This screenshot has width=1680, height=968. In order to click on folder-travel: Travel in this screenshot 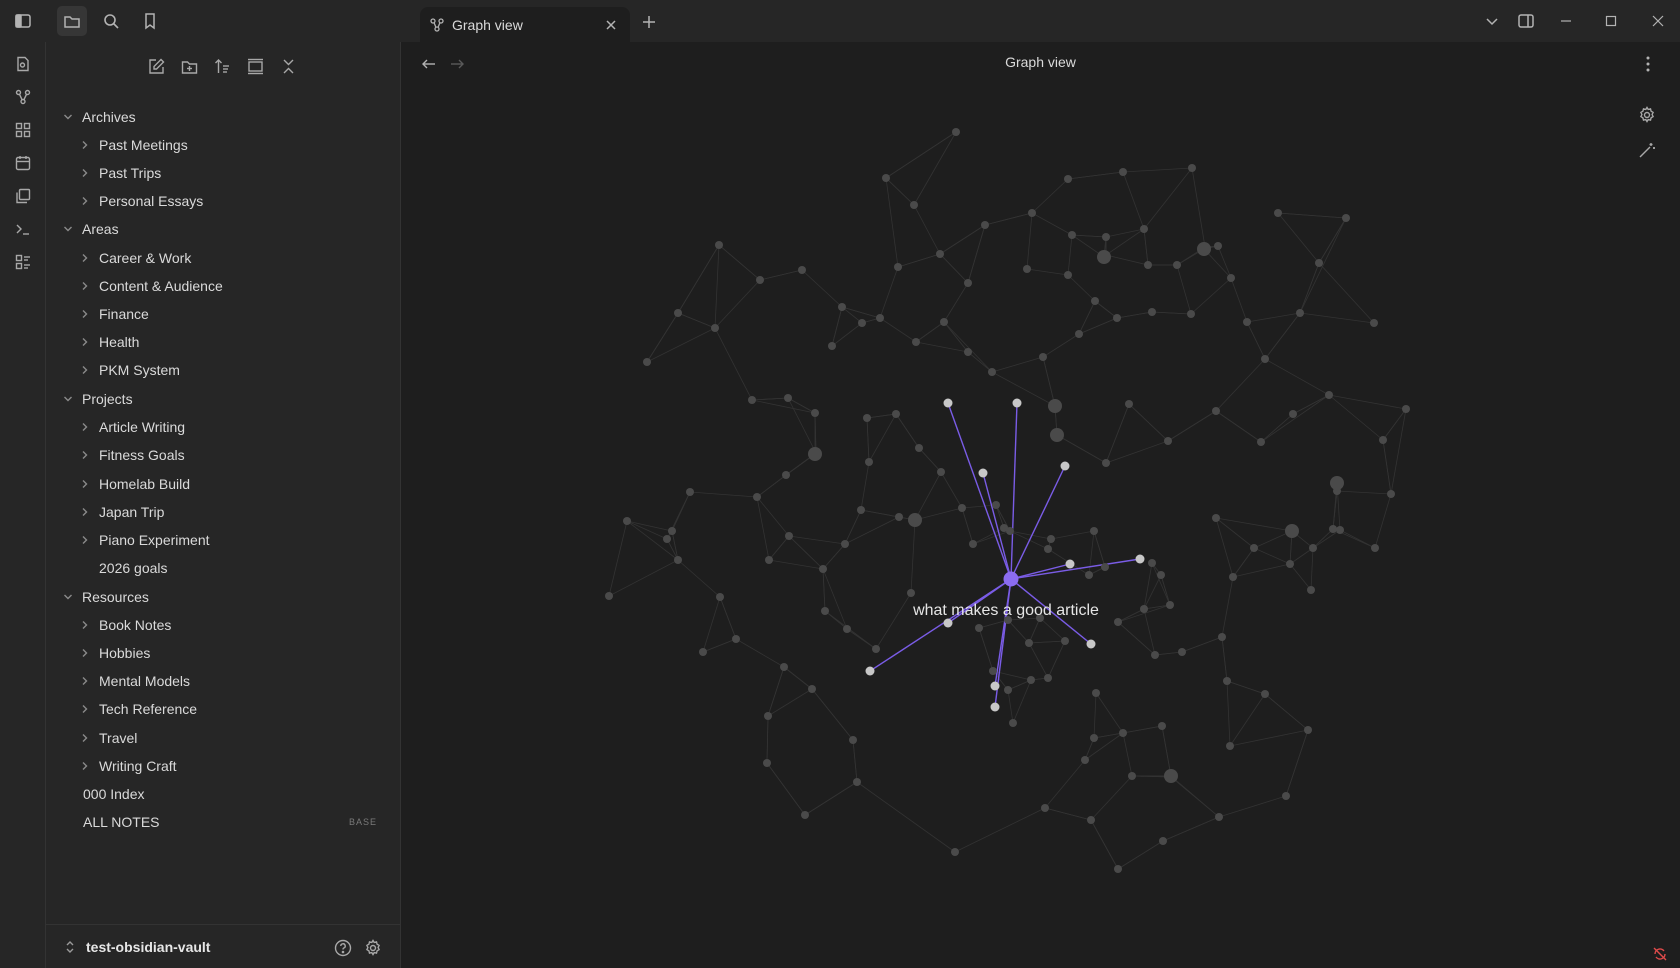, I will do `click(107, 738)`.